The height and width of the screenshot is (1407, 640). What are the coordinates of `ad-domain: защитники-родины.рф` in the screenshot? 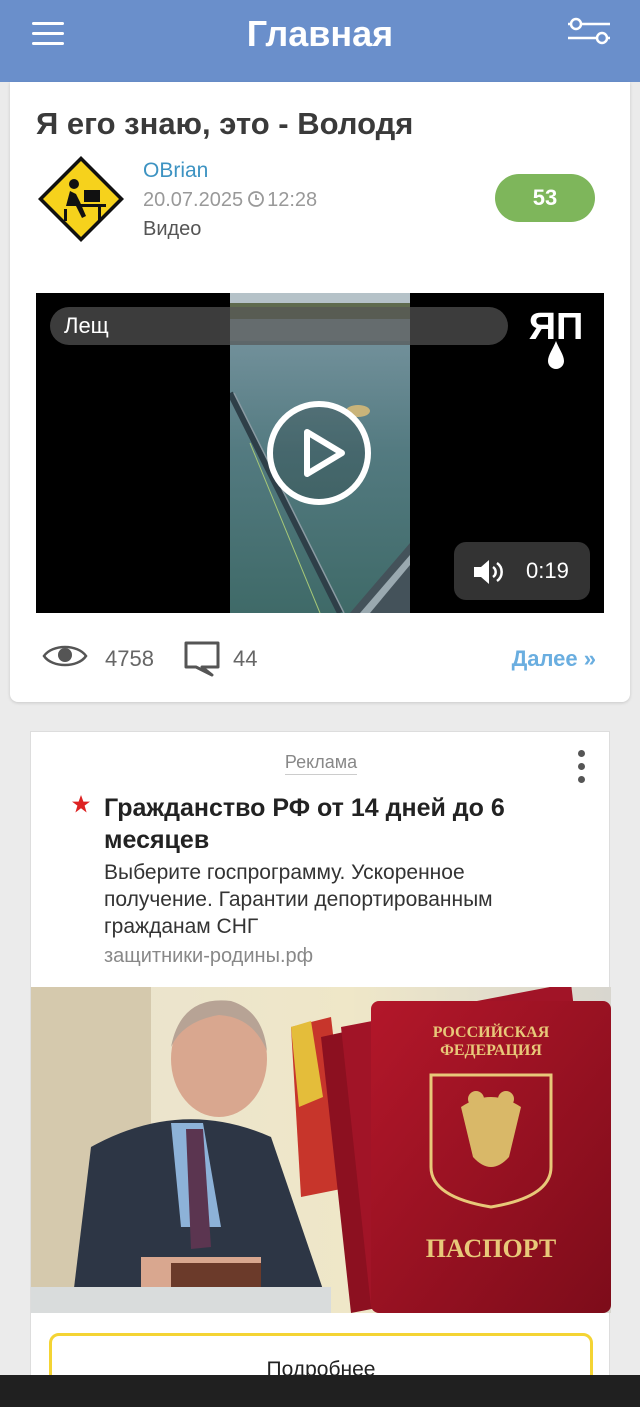 It's located at (208, 956).